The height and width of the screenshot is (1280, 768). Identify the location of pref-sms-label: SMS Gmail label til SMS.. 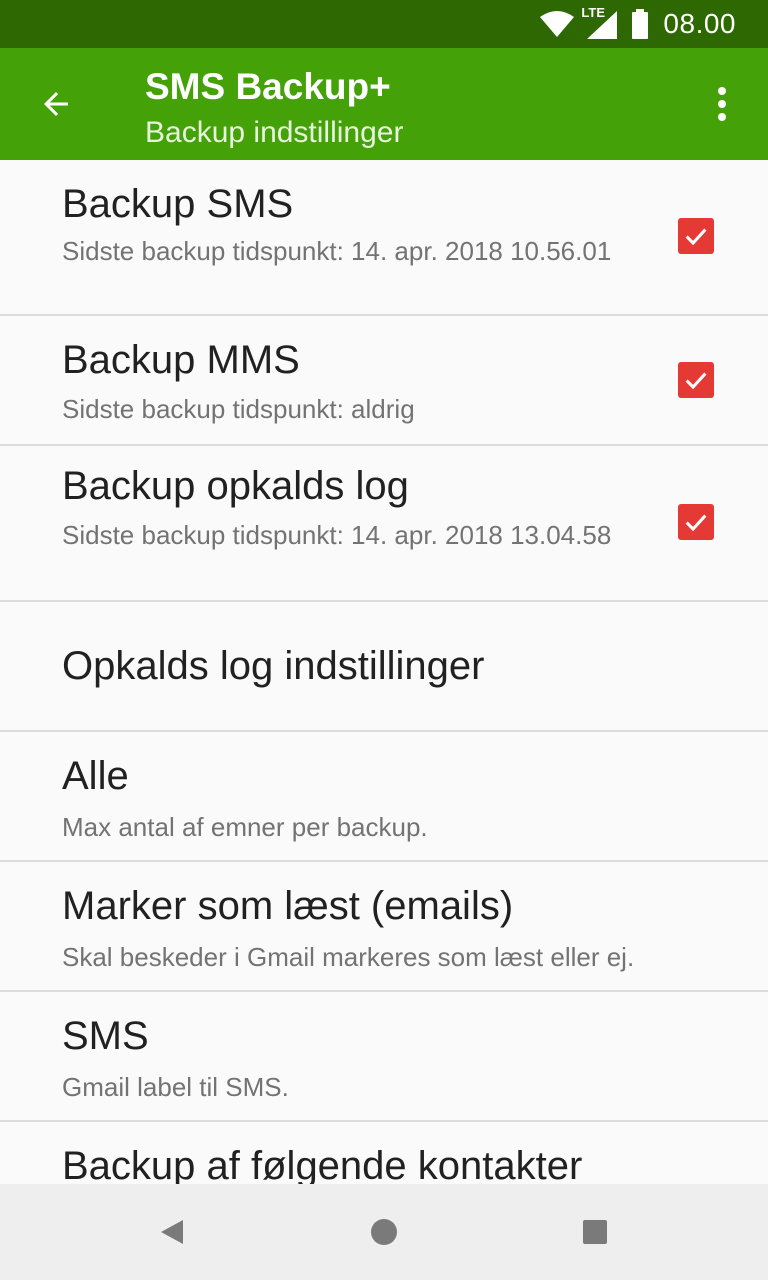
(384, 1057).